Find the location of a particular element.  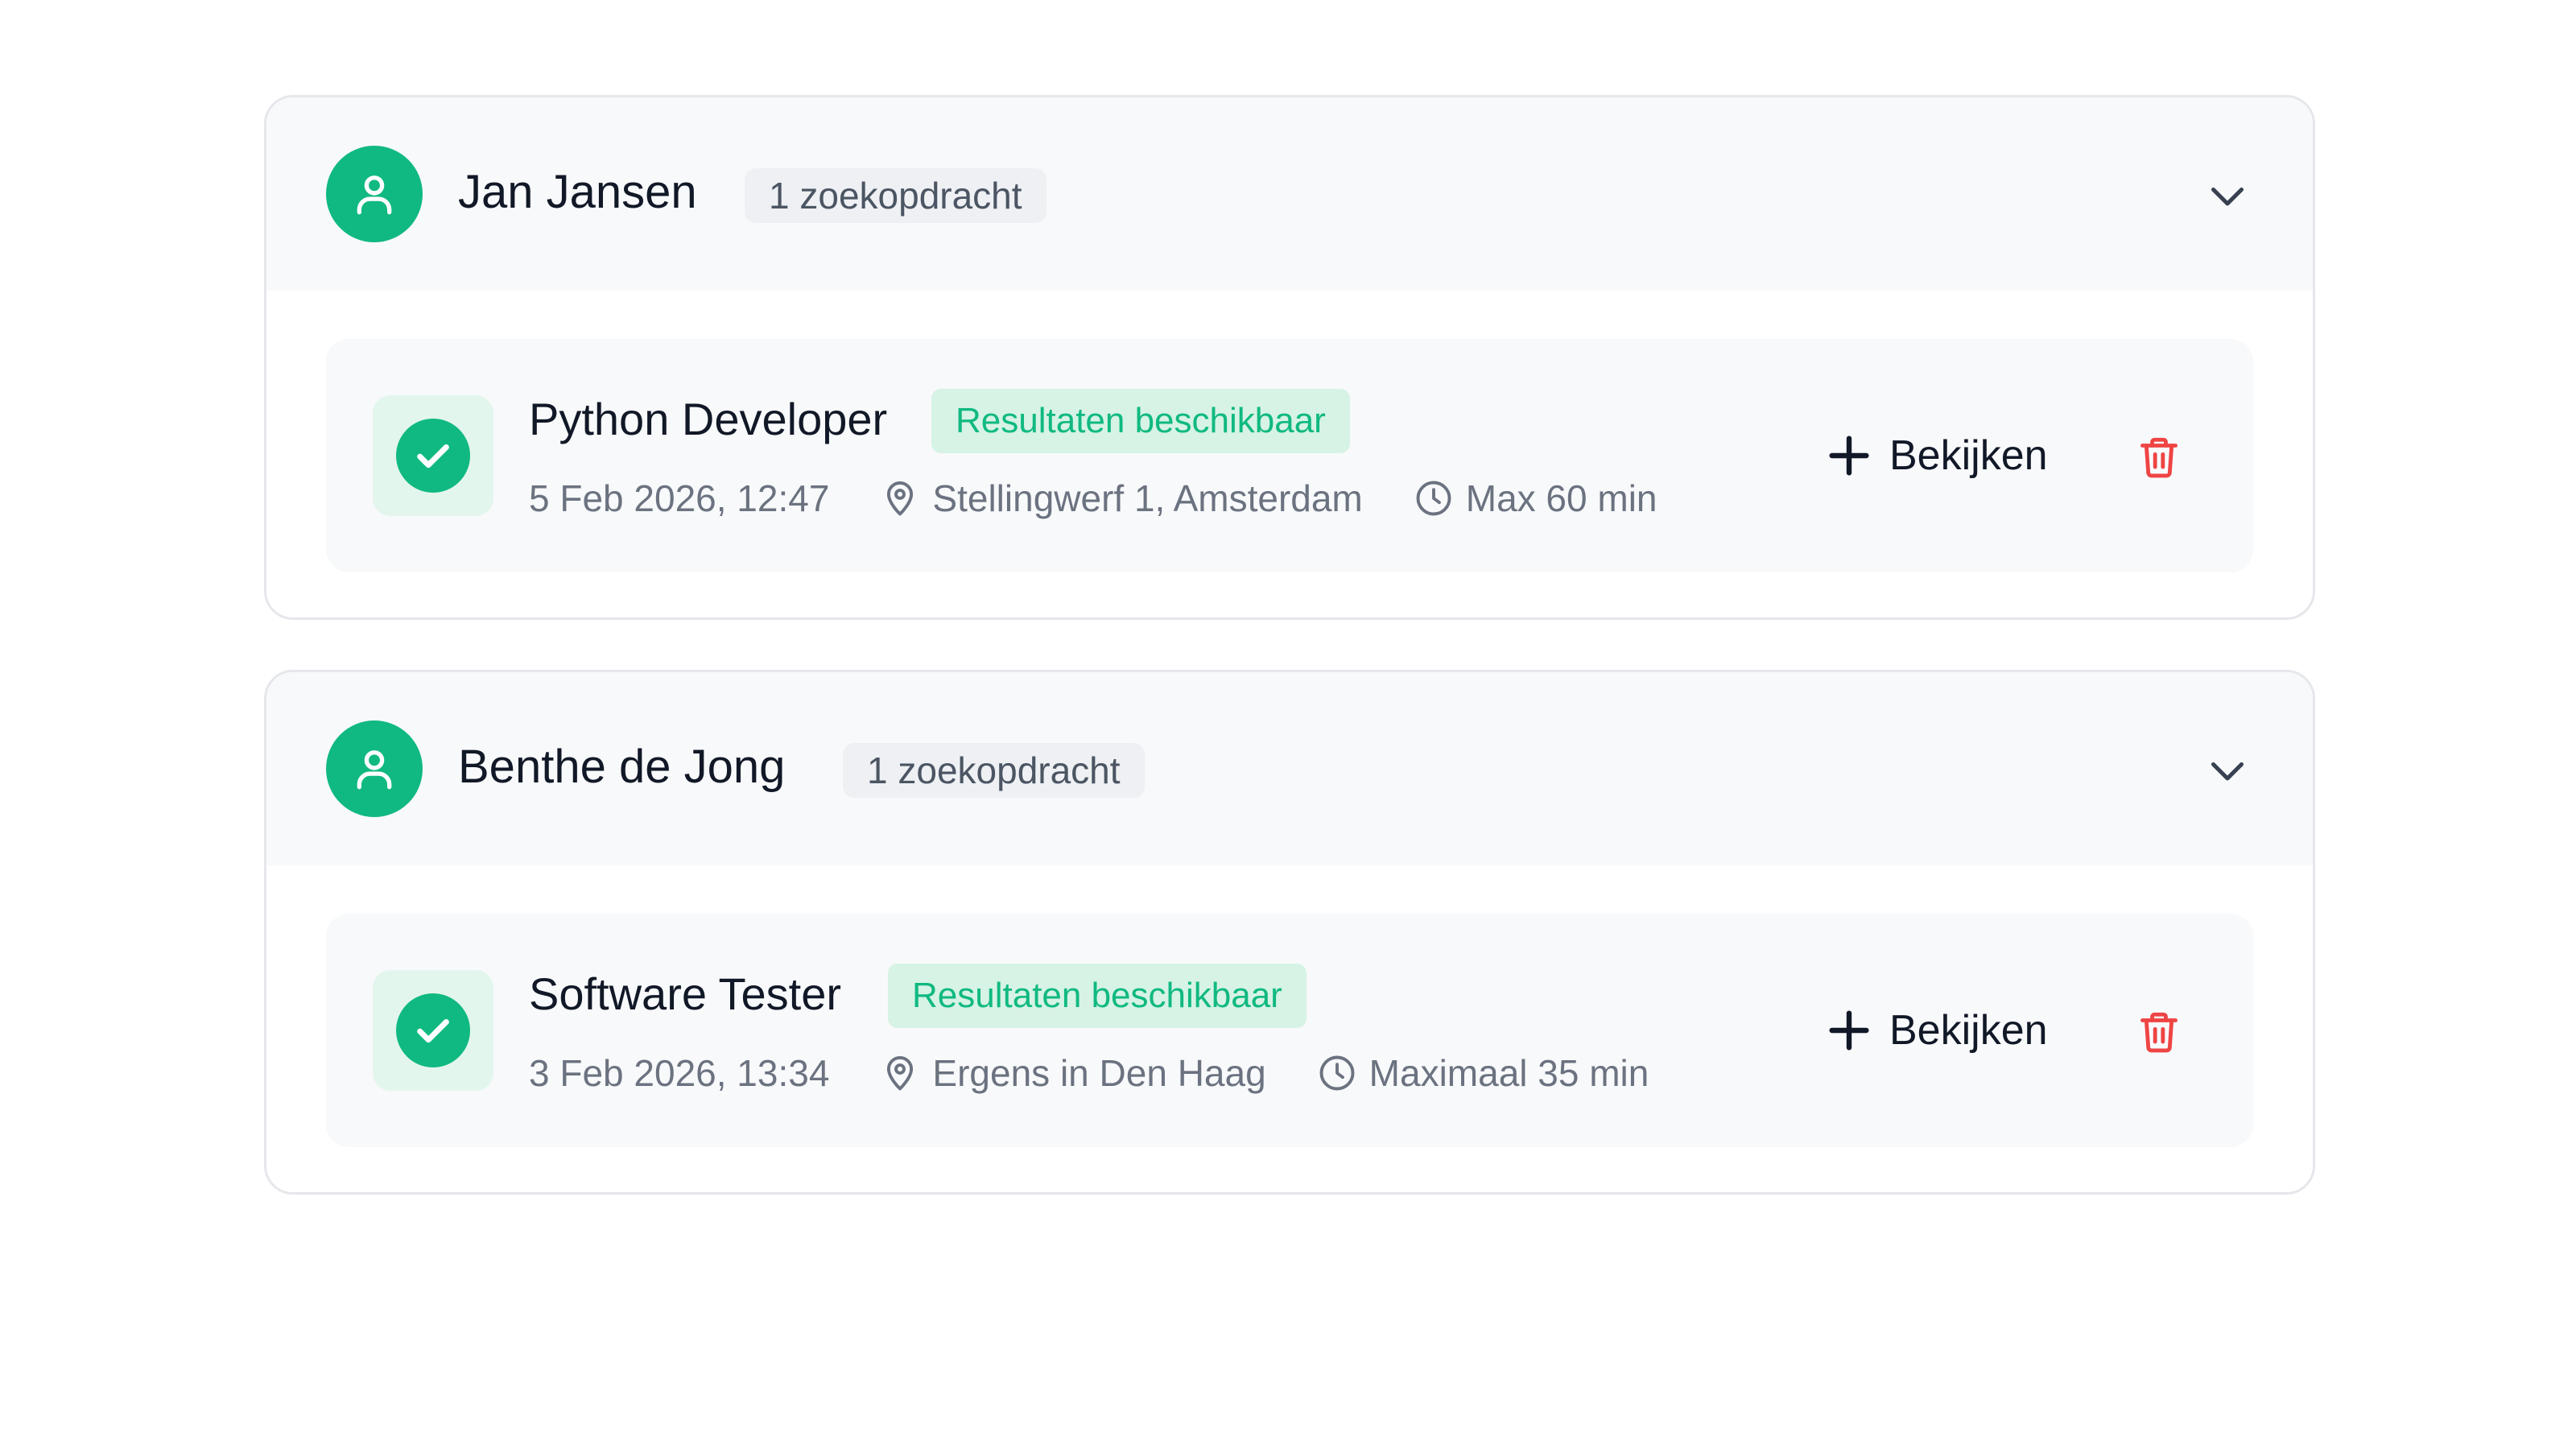

search-location: Ergens in Den Haag is located at coordinates (1072, 1073).